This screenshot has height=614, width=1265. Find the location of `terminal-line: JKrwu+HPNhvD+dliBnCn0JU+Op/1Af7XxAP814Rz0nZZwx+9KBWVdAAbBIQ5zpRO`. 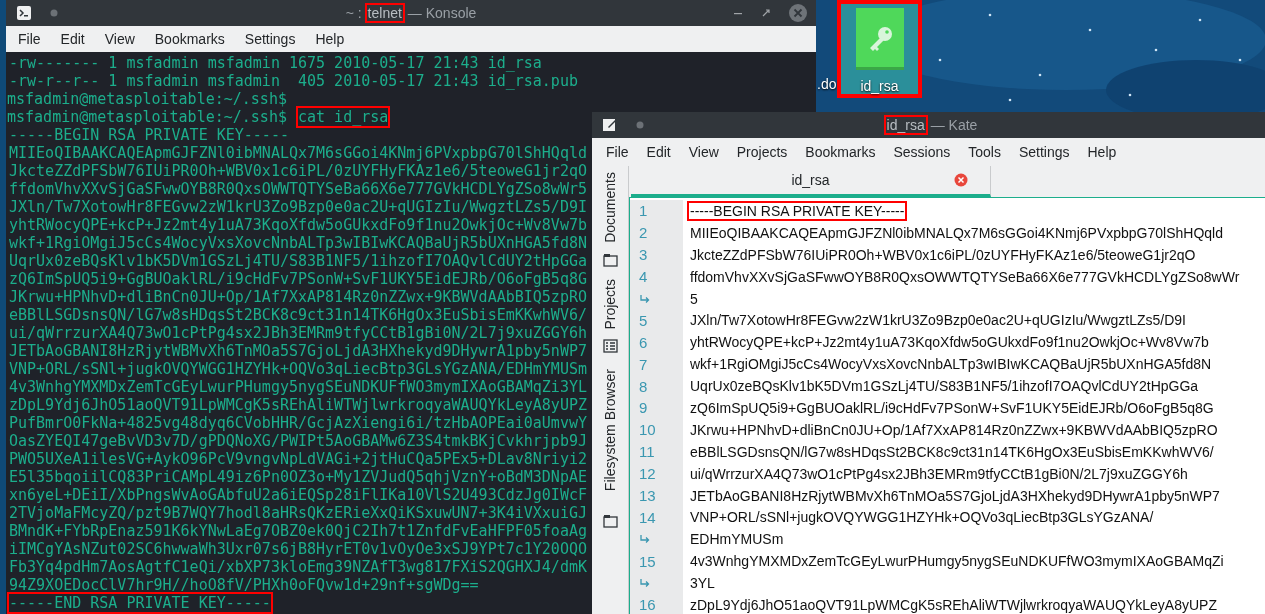

terminal-line: JKrwu+HPNhvD+dliBnCn0JU+Op/1Af7XxAP814Rz0nZZwx+9KBWVdAAbBIQ5zpRO is located at coordinates (298, 297).